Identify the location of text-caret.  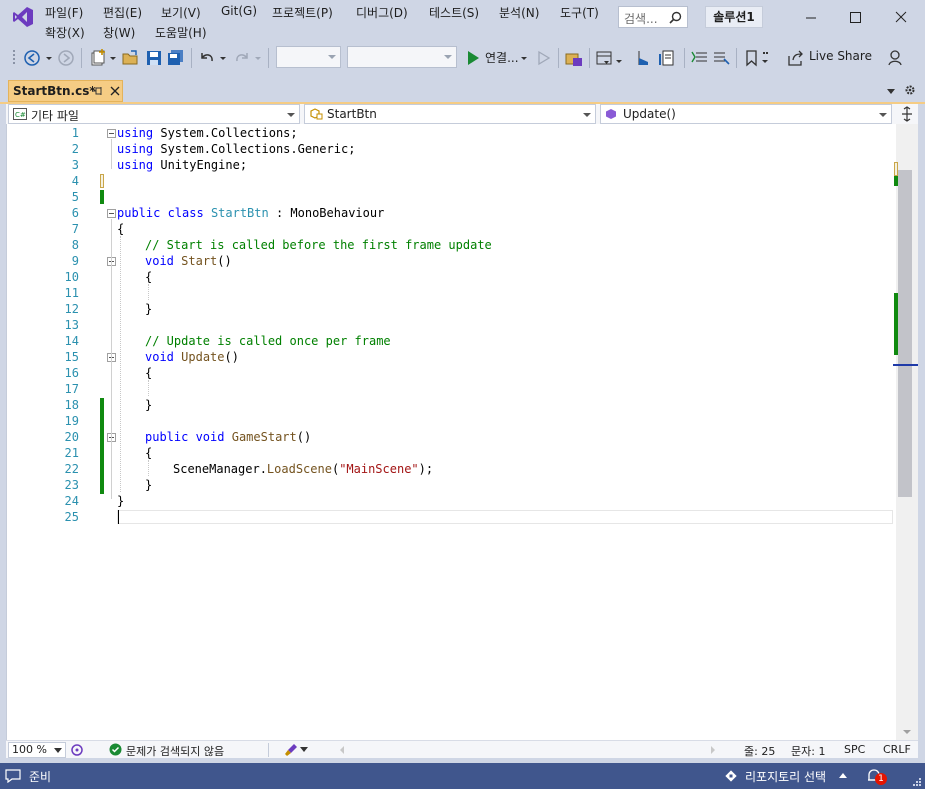
(118, 517).